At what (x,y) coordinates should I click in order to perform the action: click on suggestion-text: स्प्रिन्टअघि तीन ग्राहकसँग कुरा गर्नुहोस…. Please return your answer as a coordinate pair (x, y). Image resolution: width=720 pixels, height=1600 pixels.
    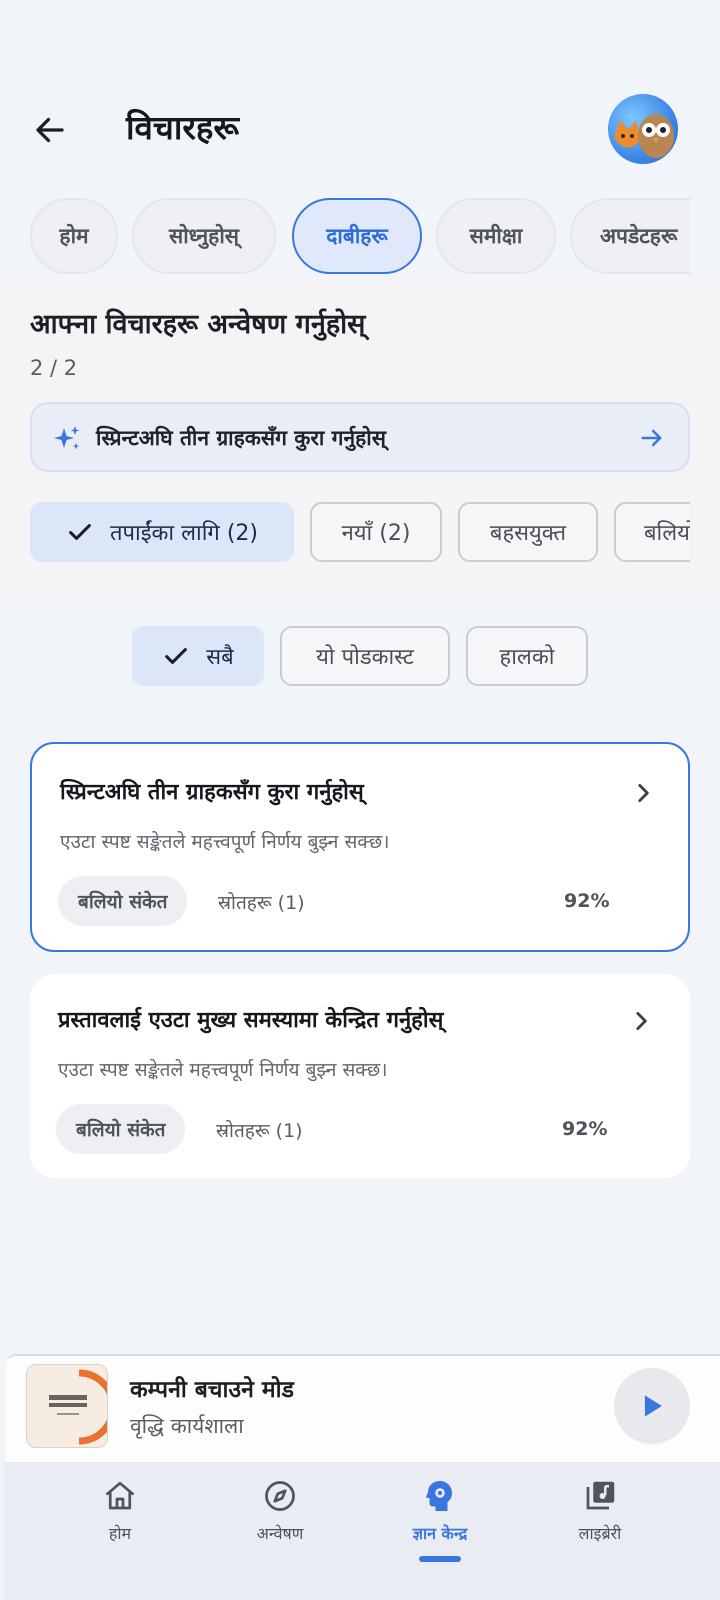
    Looking at the image, I should click on (241, 438).